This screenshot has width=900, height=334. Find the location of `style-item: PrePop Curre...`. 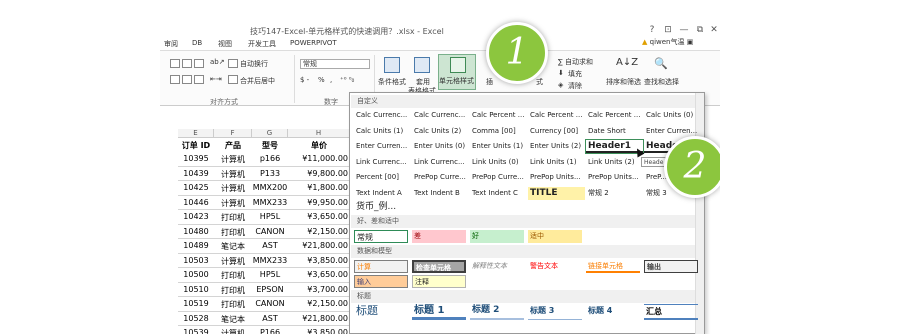

style-item: PrePop Curre... is located at coordinates (498, 177).